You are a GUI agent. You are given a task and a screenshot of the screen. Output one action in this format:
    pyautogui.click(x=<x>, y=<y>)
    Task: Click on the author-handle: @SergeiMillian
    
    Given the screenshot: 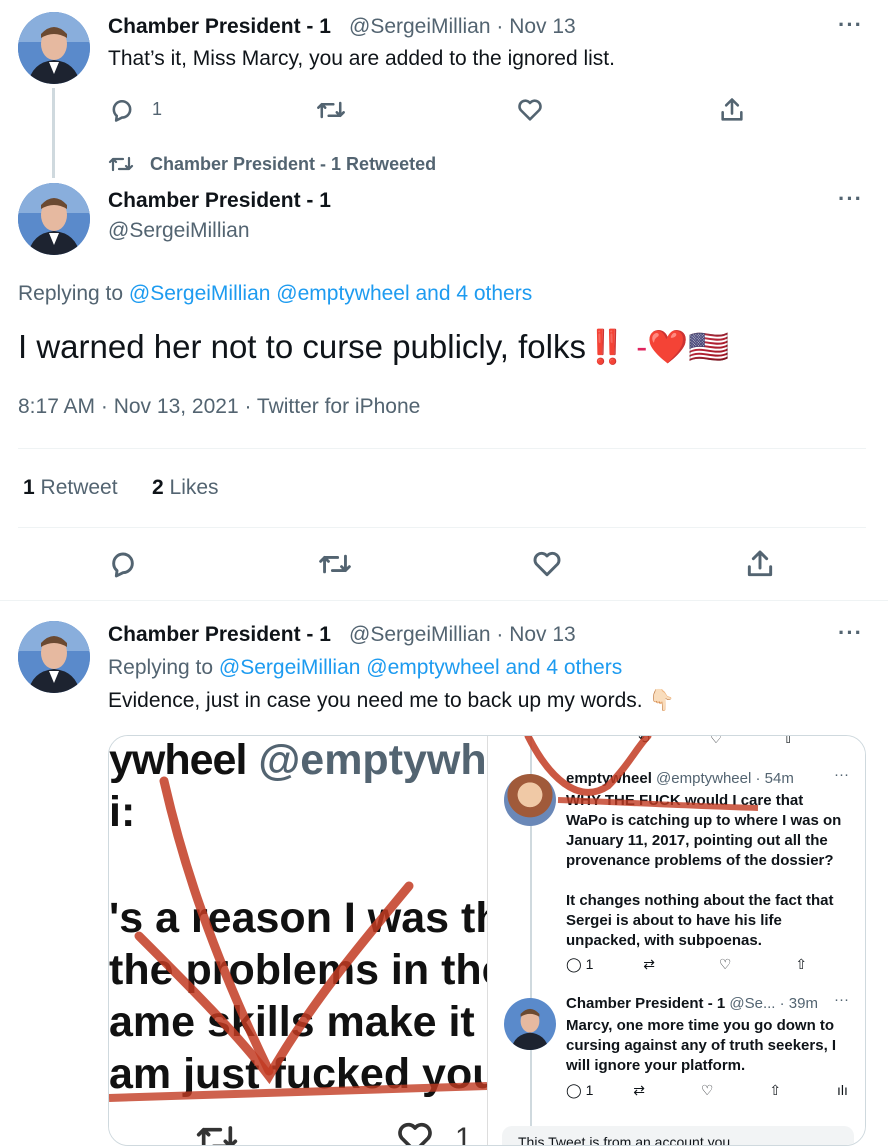 What is the action you would take?
    pyautogui.click(x=179, y=231)
    